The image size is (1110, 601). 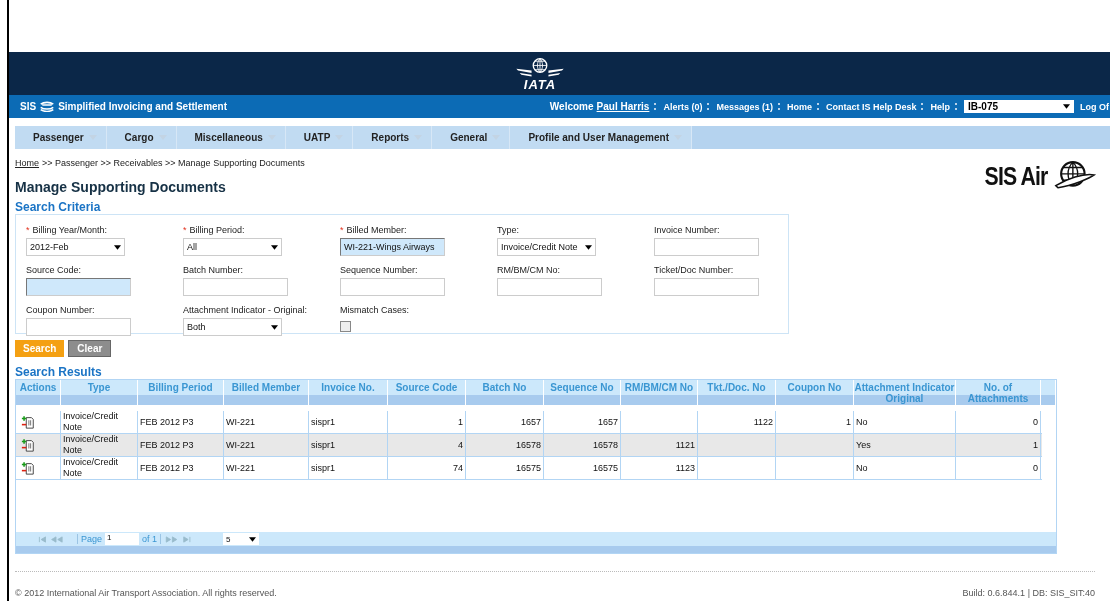 I want to click on field-label: Ticket/Doc Number:, so click(x=694, y=270).